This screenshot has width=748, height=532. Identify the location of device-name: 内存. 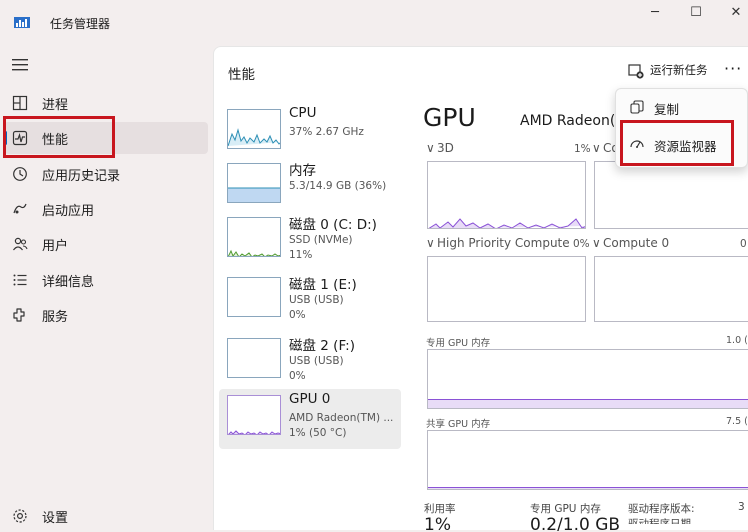
(302, 171).